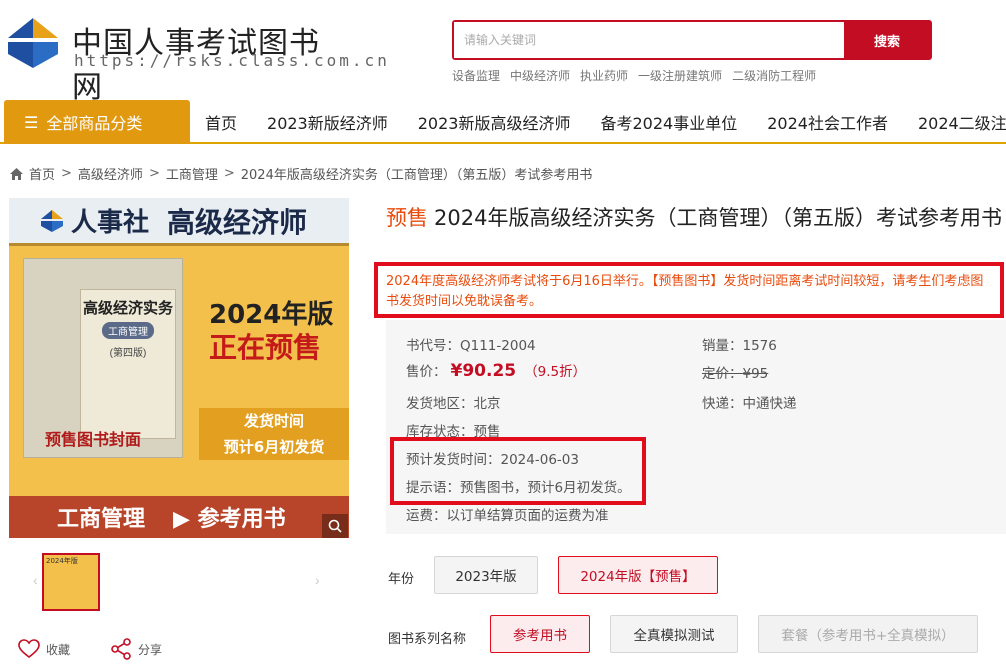 Image resolution: width=1006 pixels, height=671 pixels. Describe the element at coordinates (426, 372) in the screenshot. I see `price-label: 售价：` at that location.